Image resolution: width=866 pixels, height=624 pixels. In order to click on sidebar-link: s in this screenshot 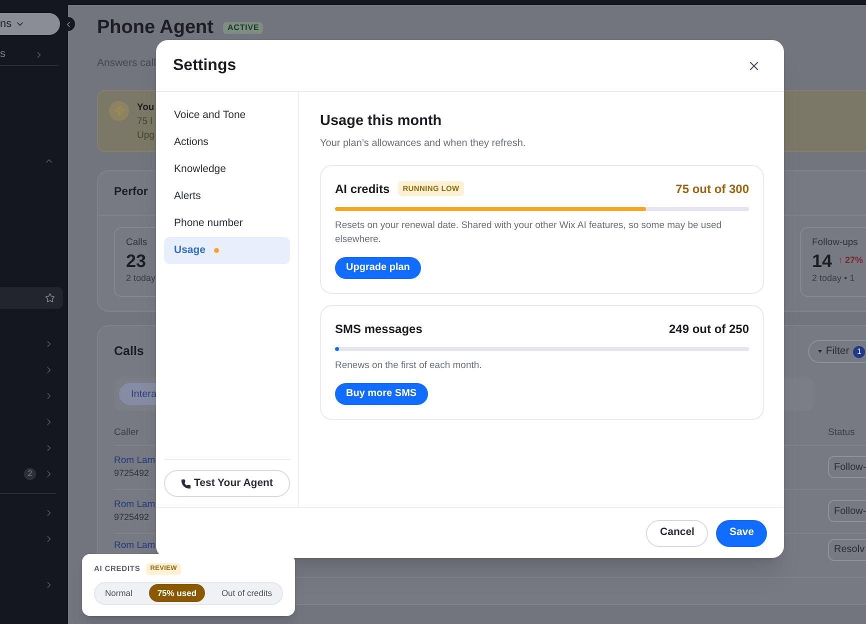, I will do `click(3, 54)`.